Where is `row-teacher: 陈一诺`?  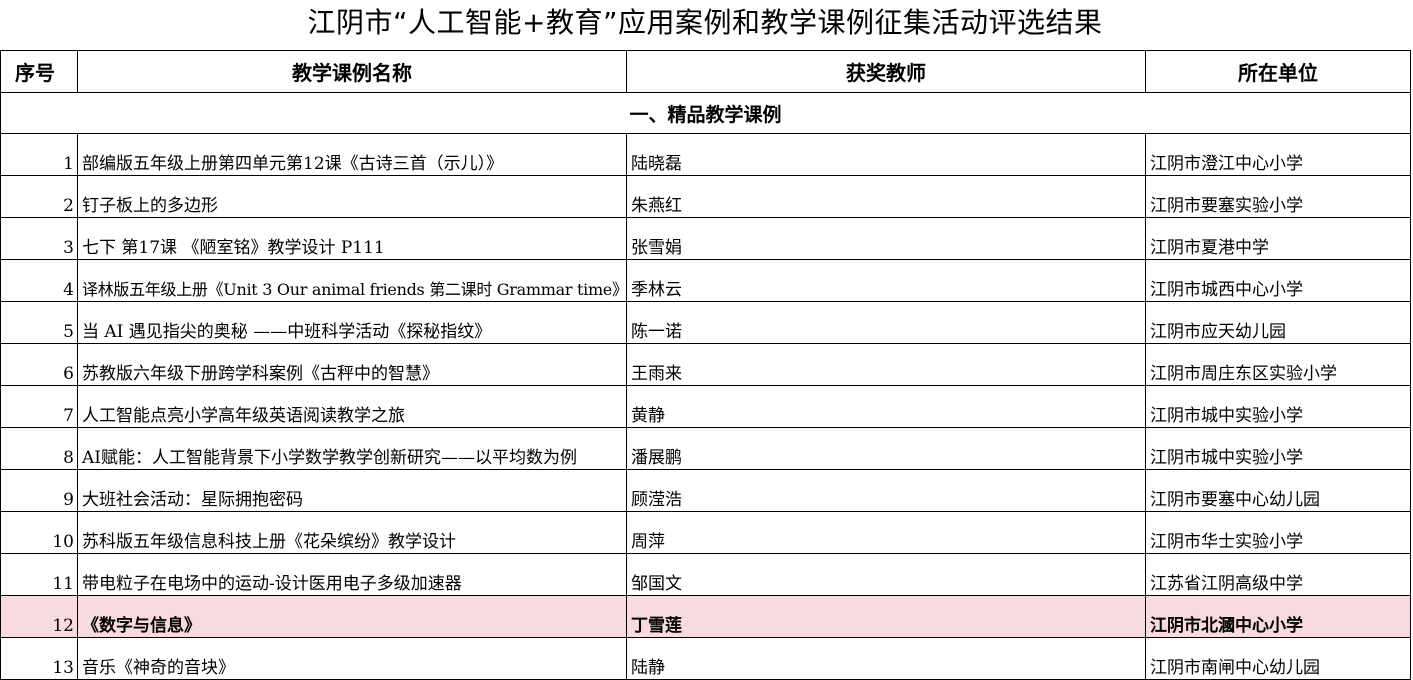 row-teacher: 陈一诺 is located at coordinates (886, 322).